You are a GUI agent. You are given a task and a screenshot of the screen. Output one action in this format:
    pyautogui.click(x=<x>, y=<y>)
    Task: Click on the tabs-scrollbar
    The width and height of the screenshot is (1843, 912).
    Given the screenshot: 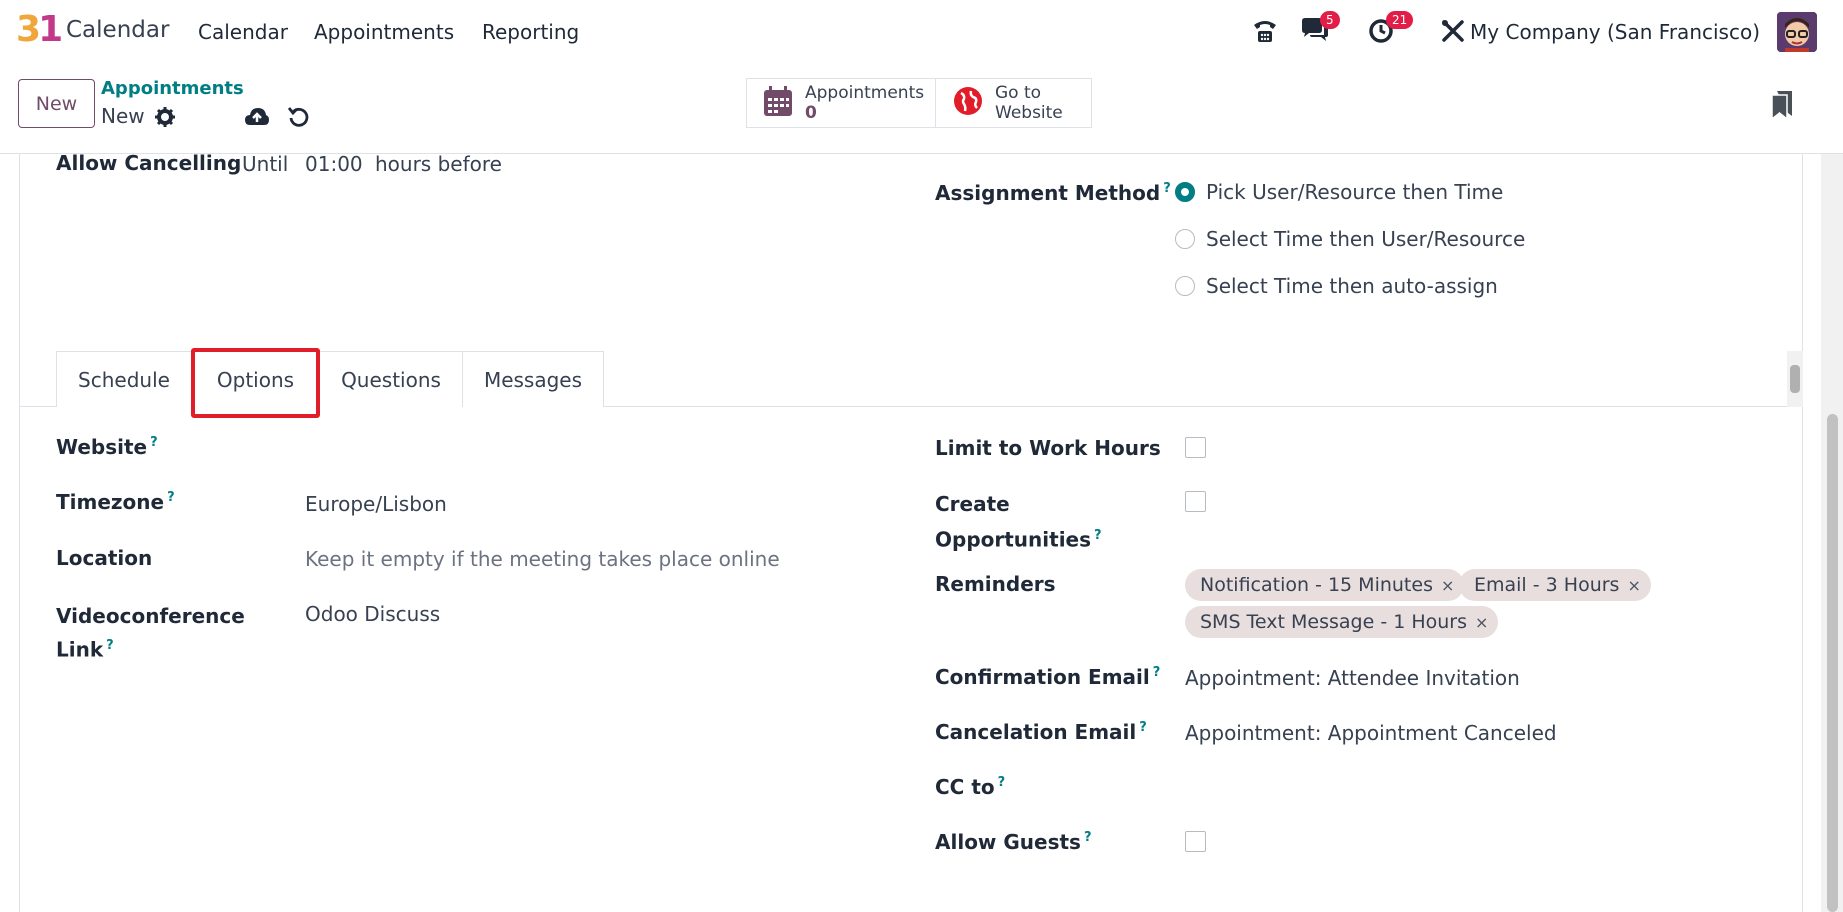 What is the action you would take?
    pyautogui.click(x=1795, y=379)
    